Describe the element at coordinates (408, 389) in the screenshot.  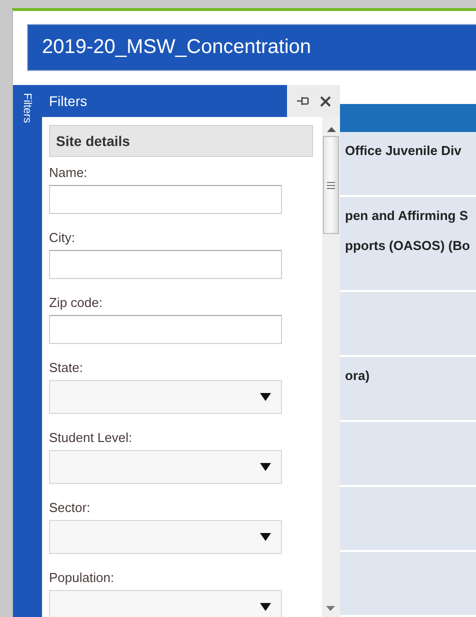
I see `grid-row: ora)` at that location.